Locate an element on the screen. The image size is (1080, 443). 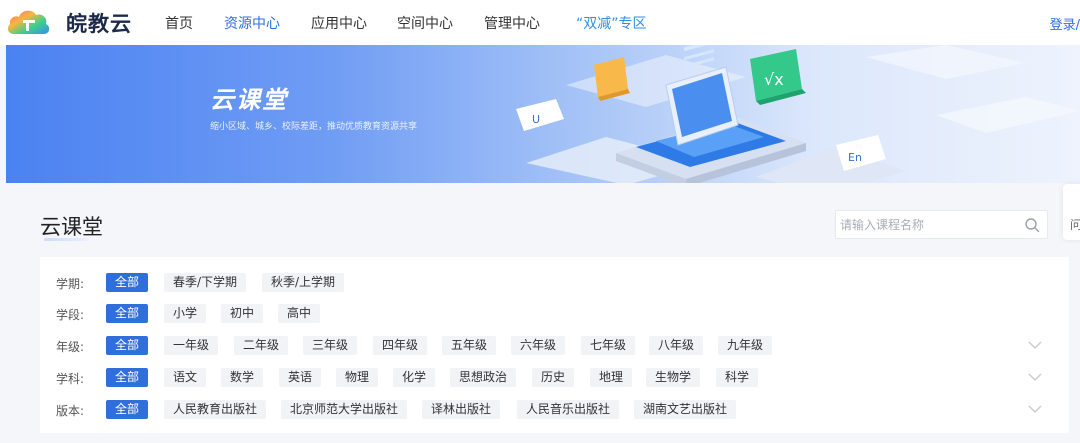
filter-chip: 化学 is located at coordinates (414, 377).